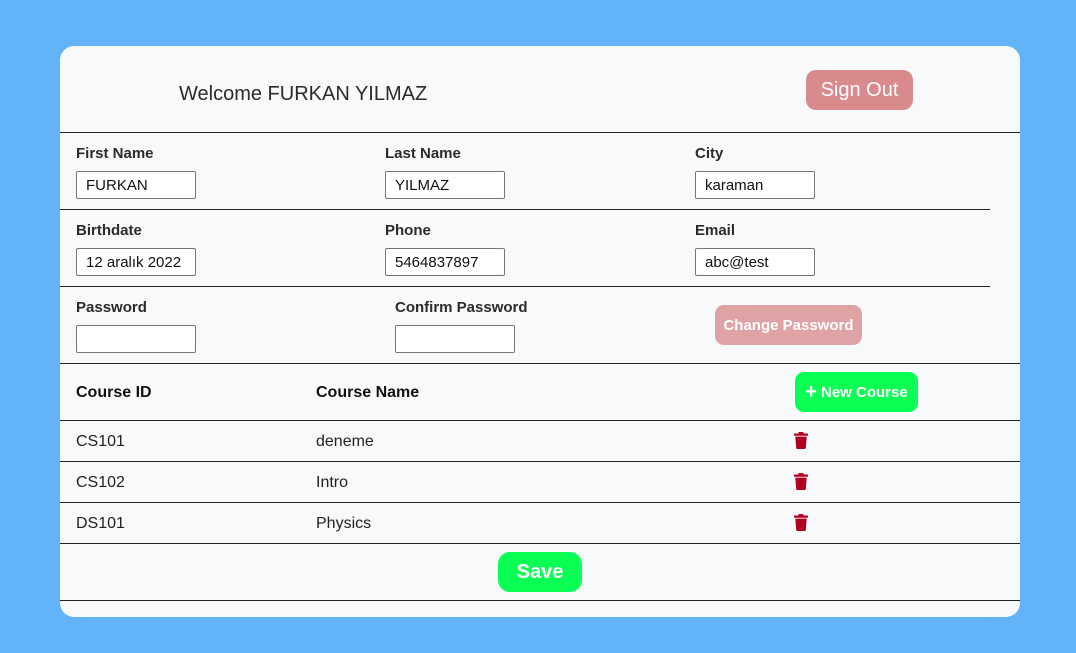 This screenshot has width=1076, height=653. I want to click on footer: Save, so click(540, 572).